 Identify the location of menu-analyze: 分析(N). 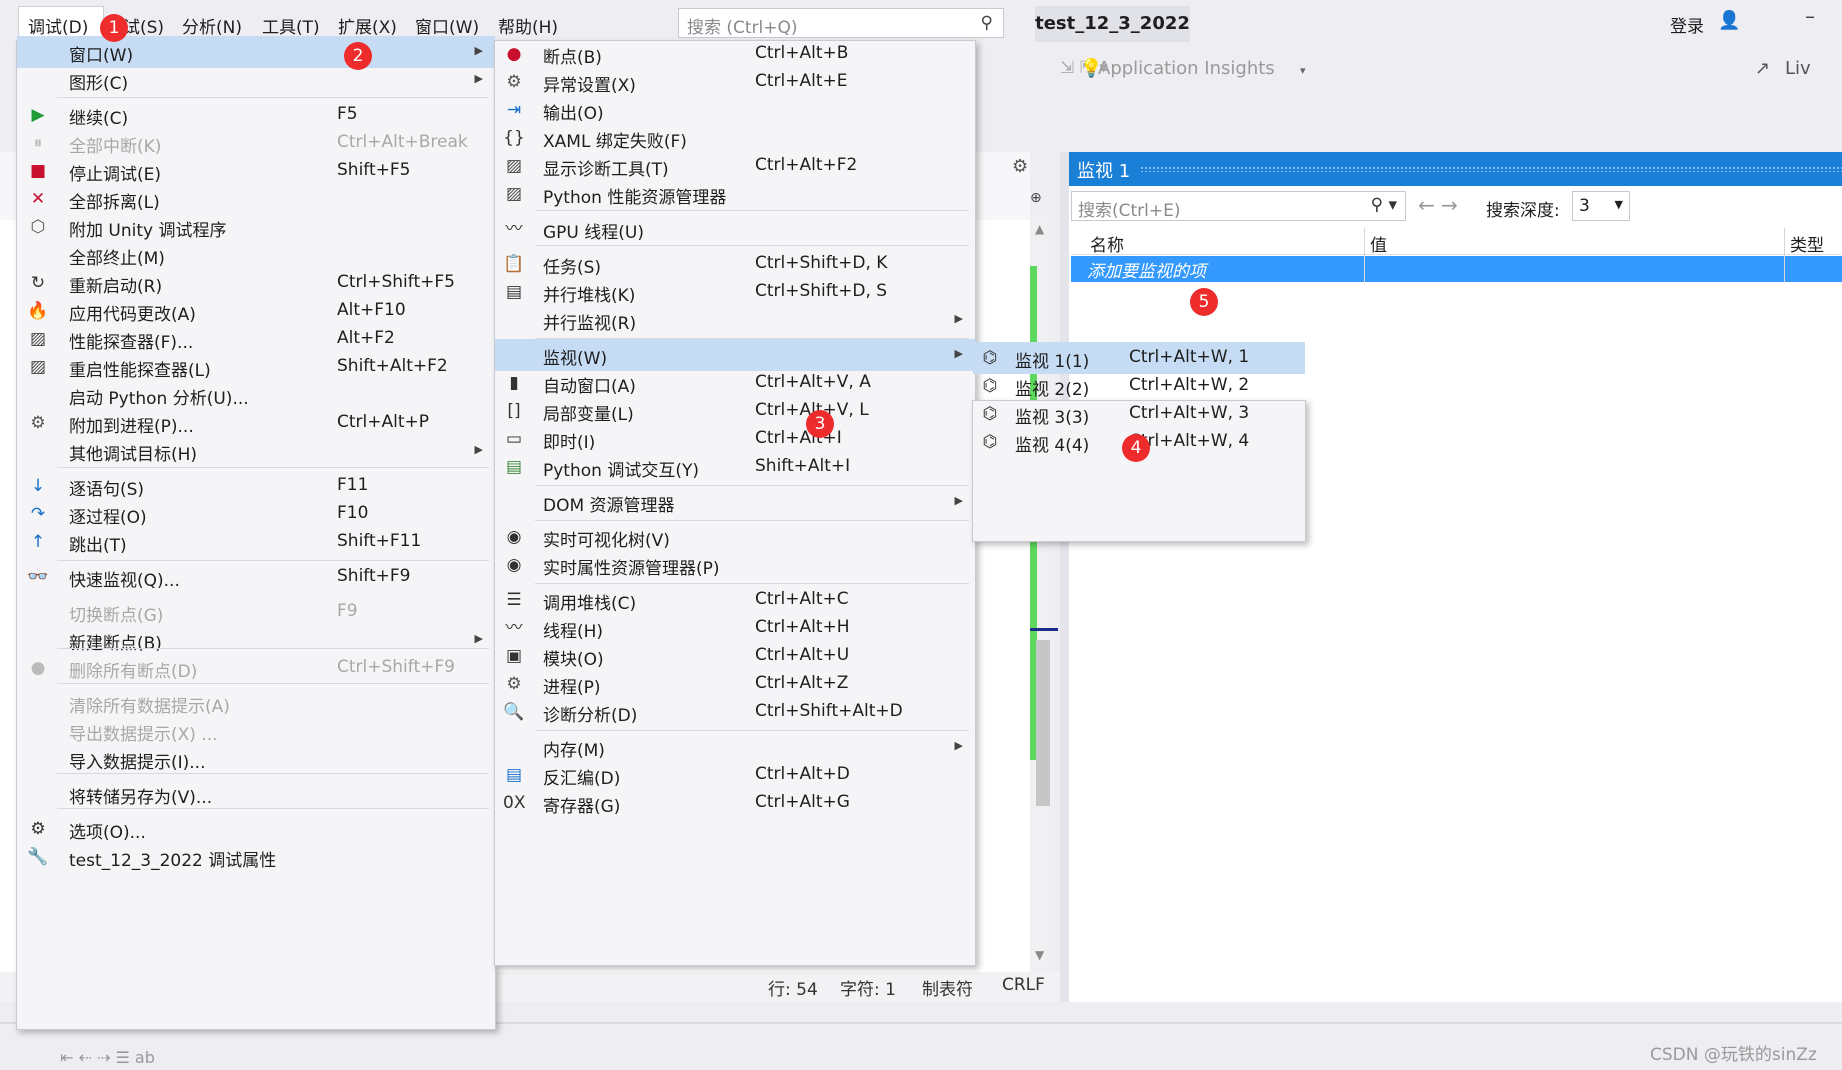
(212, 25).